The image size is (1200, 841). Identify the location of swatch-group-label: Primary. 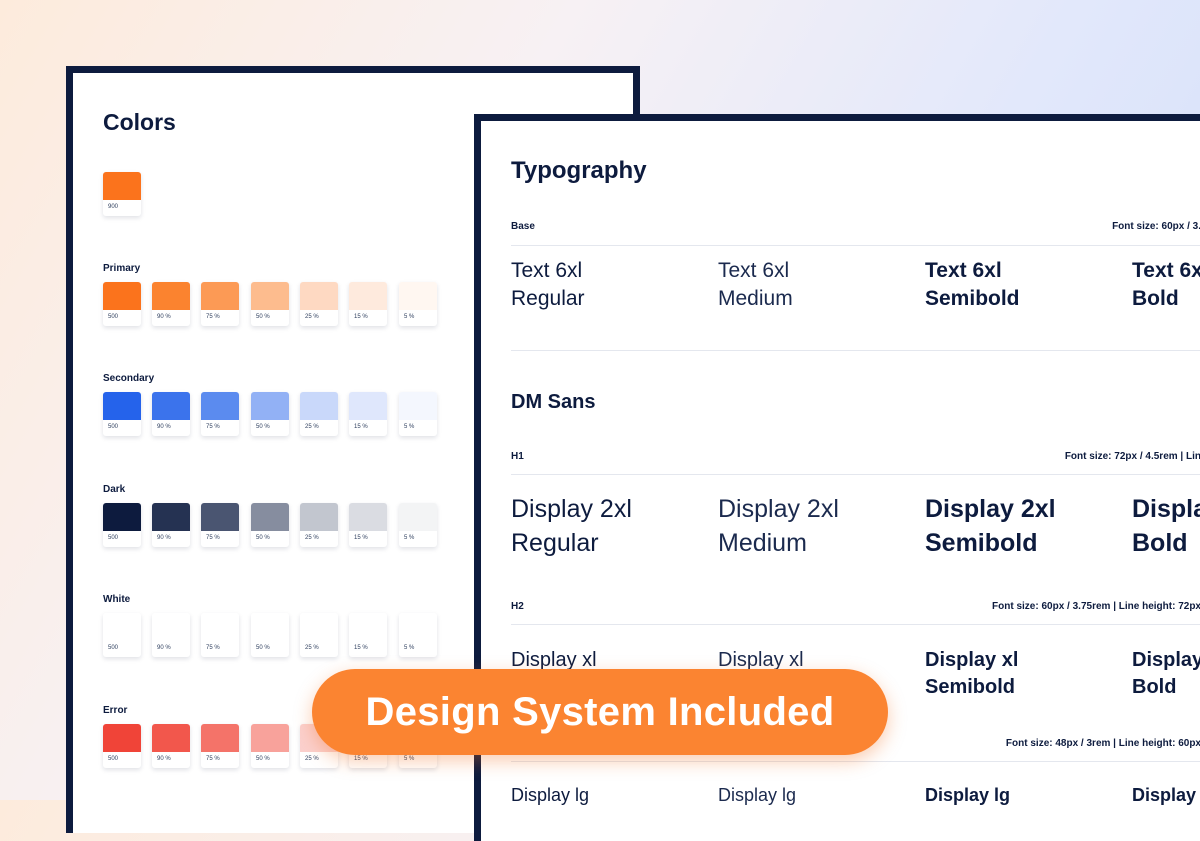
(122, 268).